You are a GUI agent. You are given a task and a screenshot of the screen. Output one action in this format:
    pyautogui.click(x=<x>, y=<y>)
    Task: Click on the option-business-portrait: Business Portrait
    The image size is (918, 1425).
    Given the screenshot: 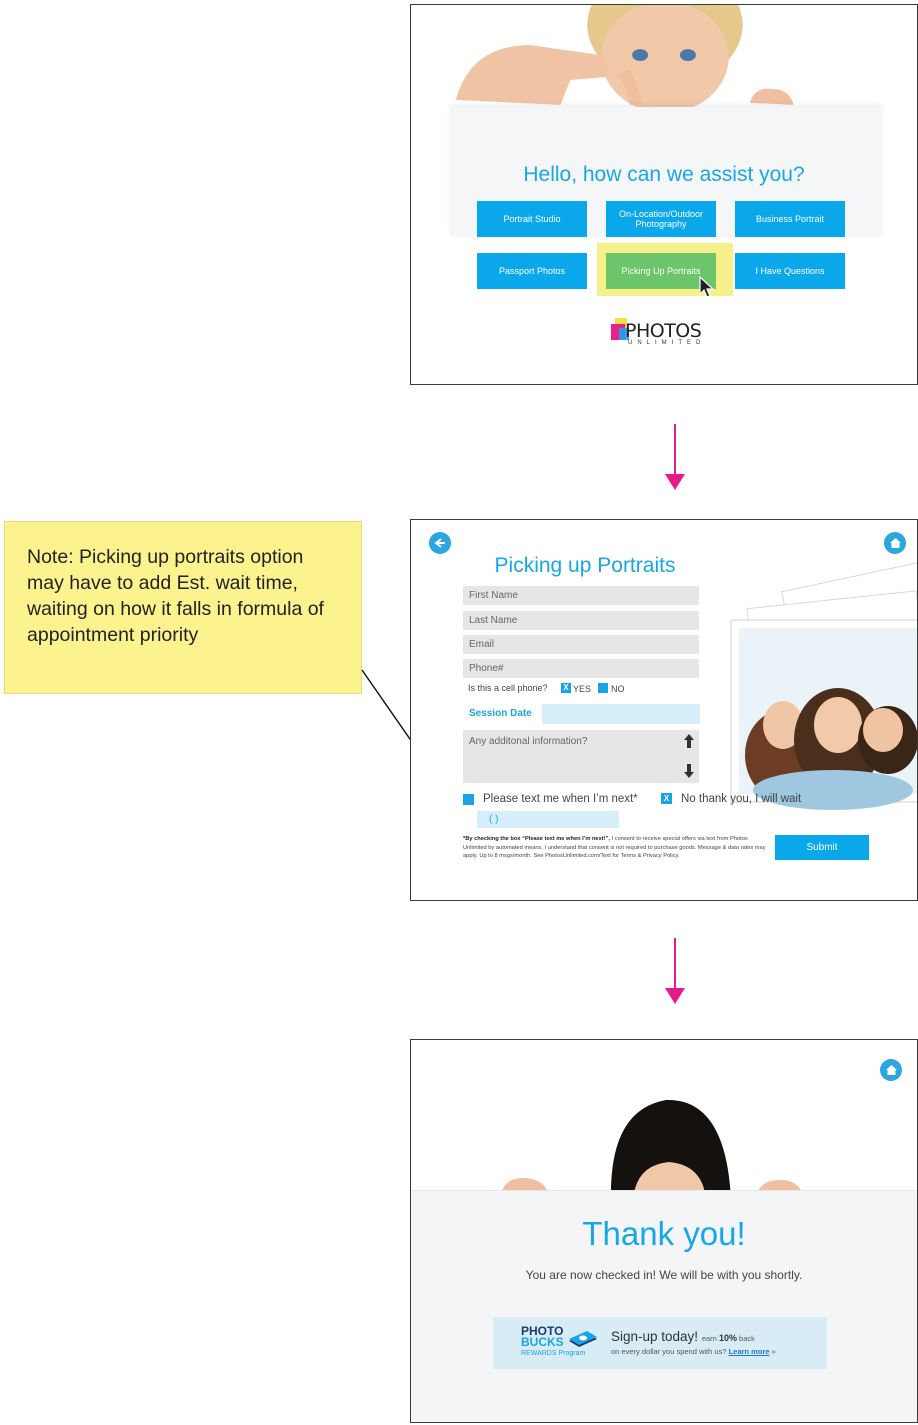 What is the action you would take?
    pyautogui.click(x=790, y=219)
    